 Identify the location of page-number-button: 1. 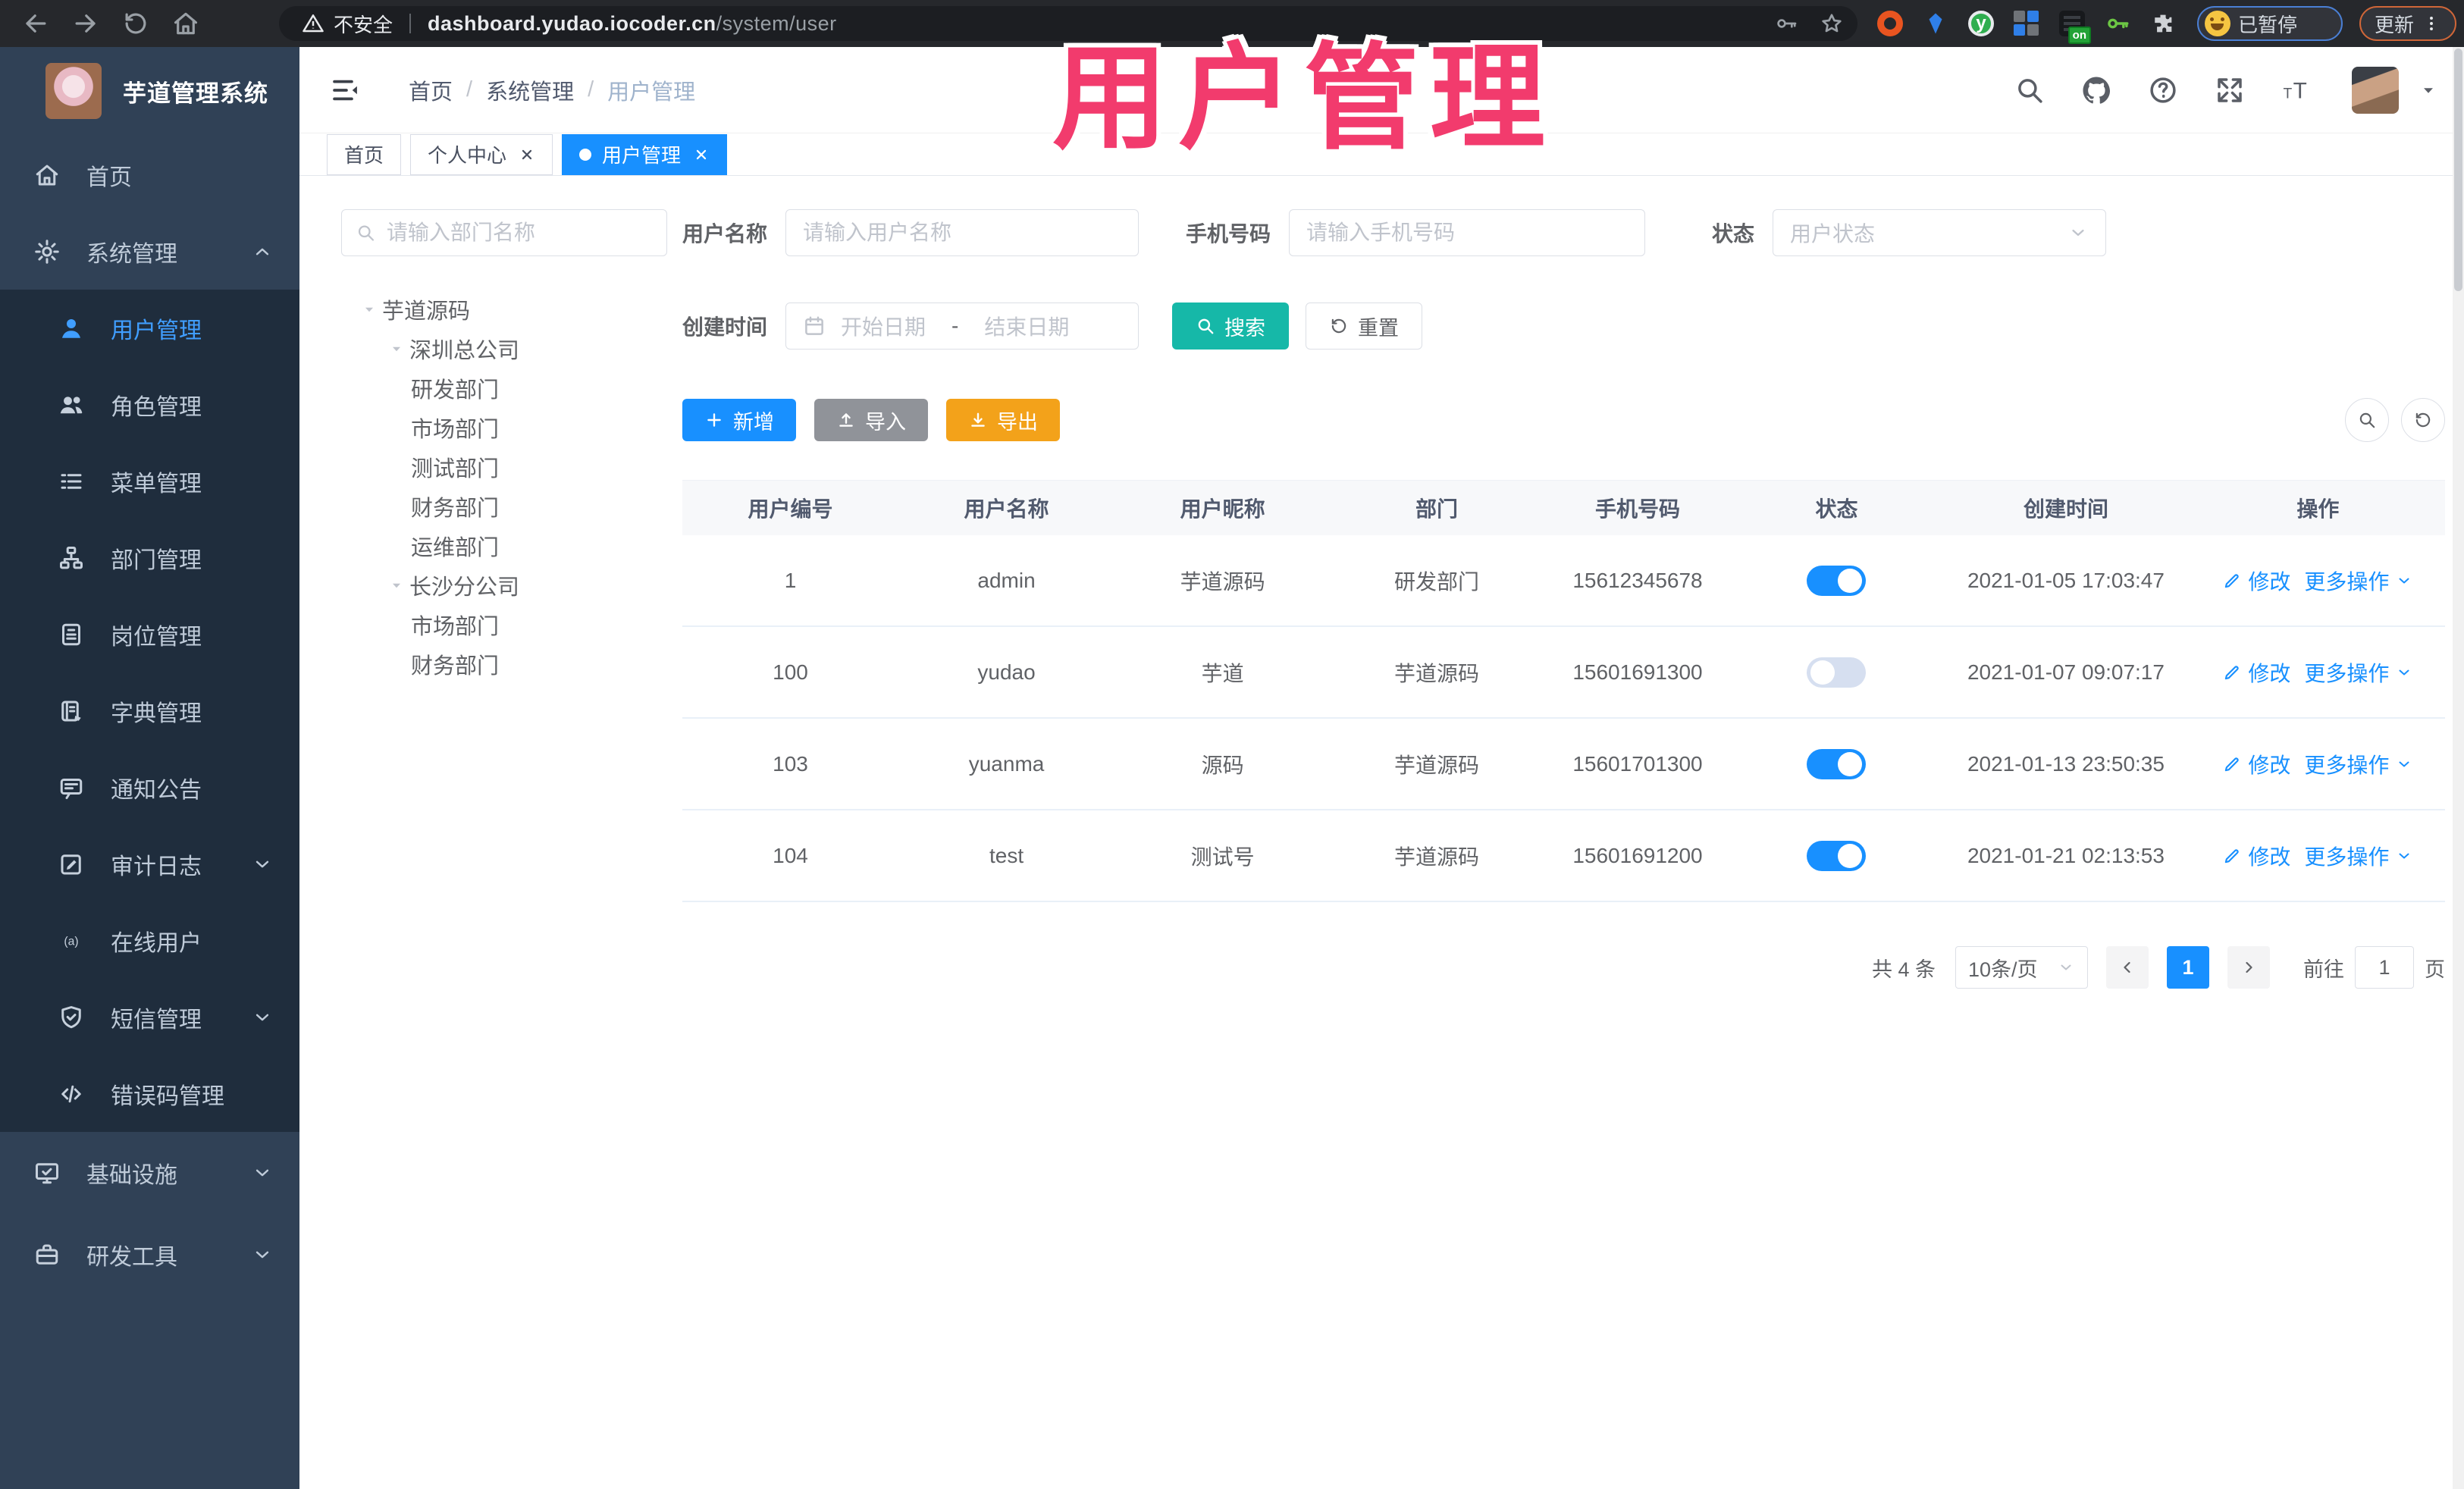
(2188, 968).